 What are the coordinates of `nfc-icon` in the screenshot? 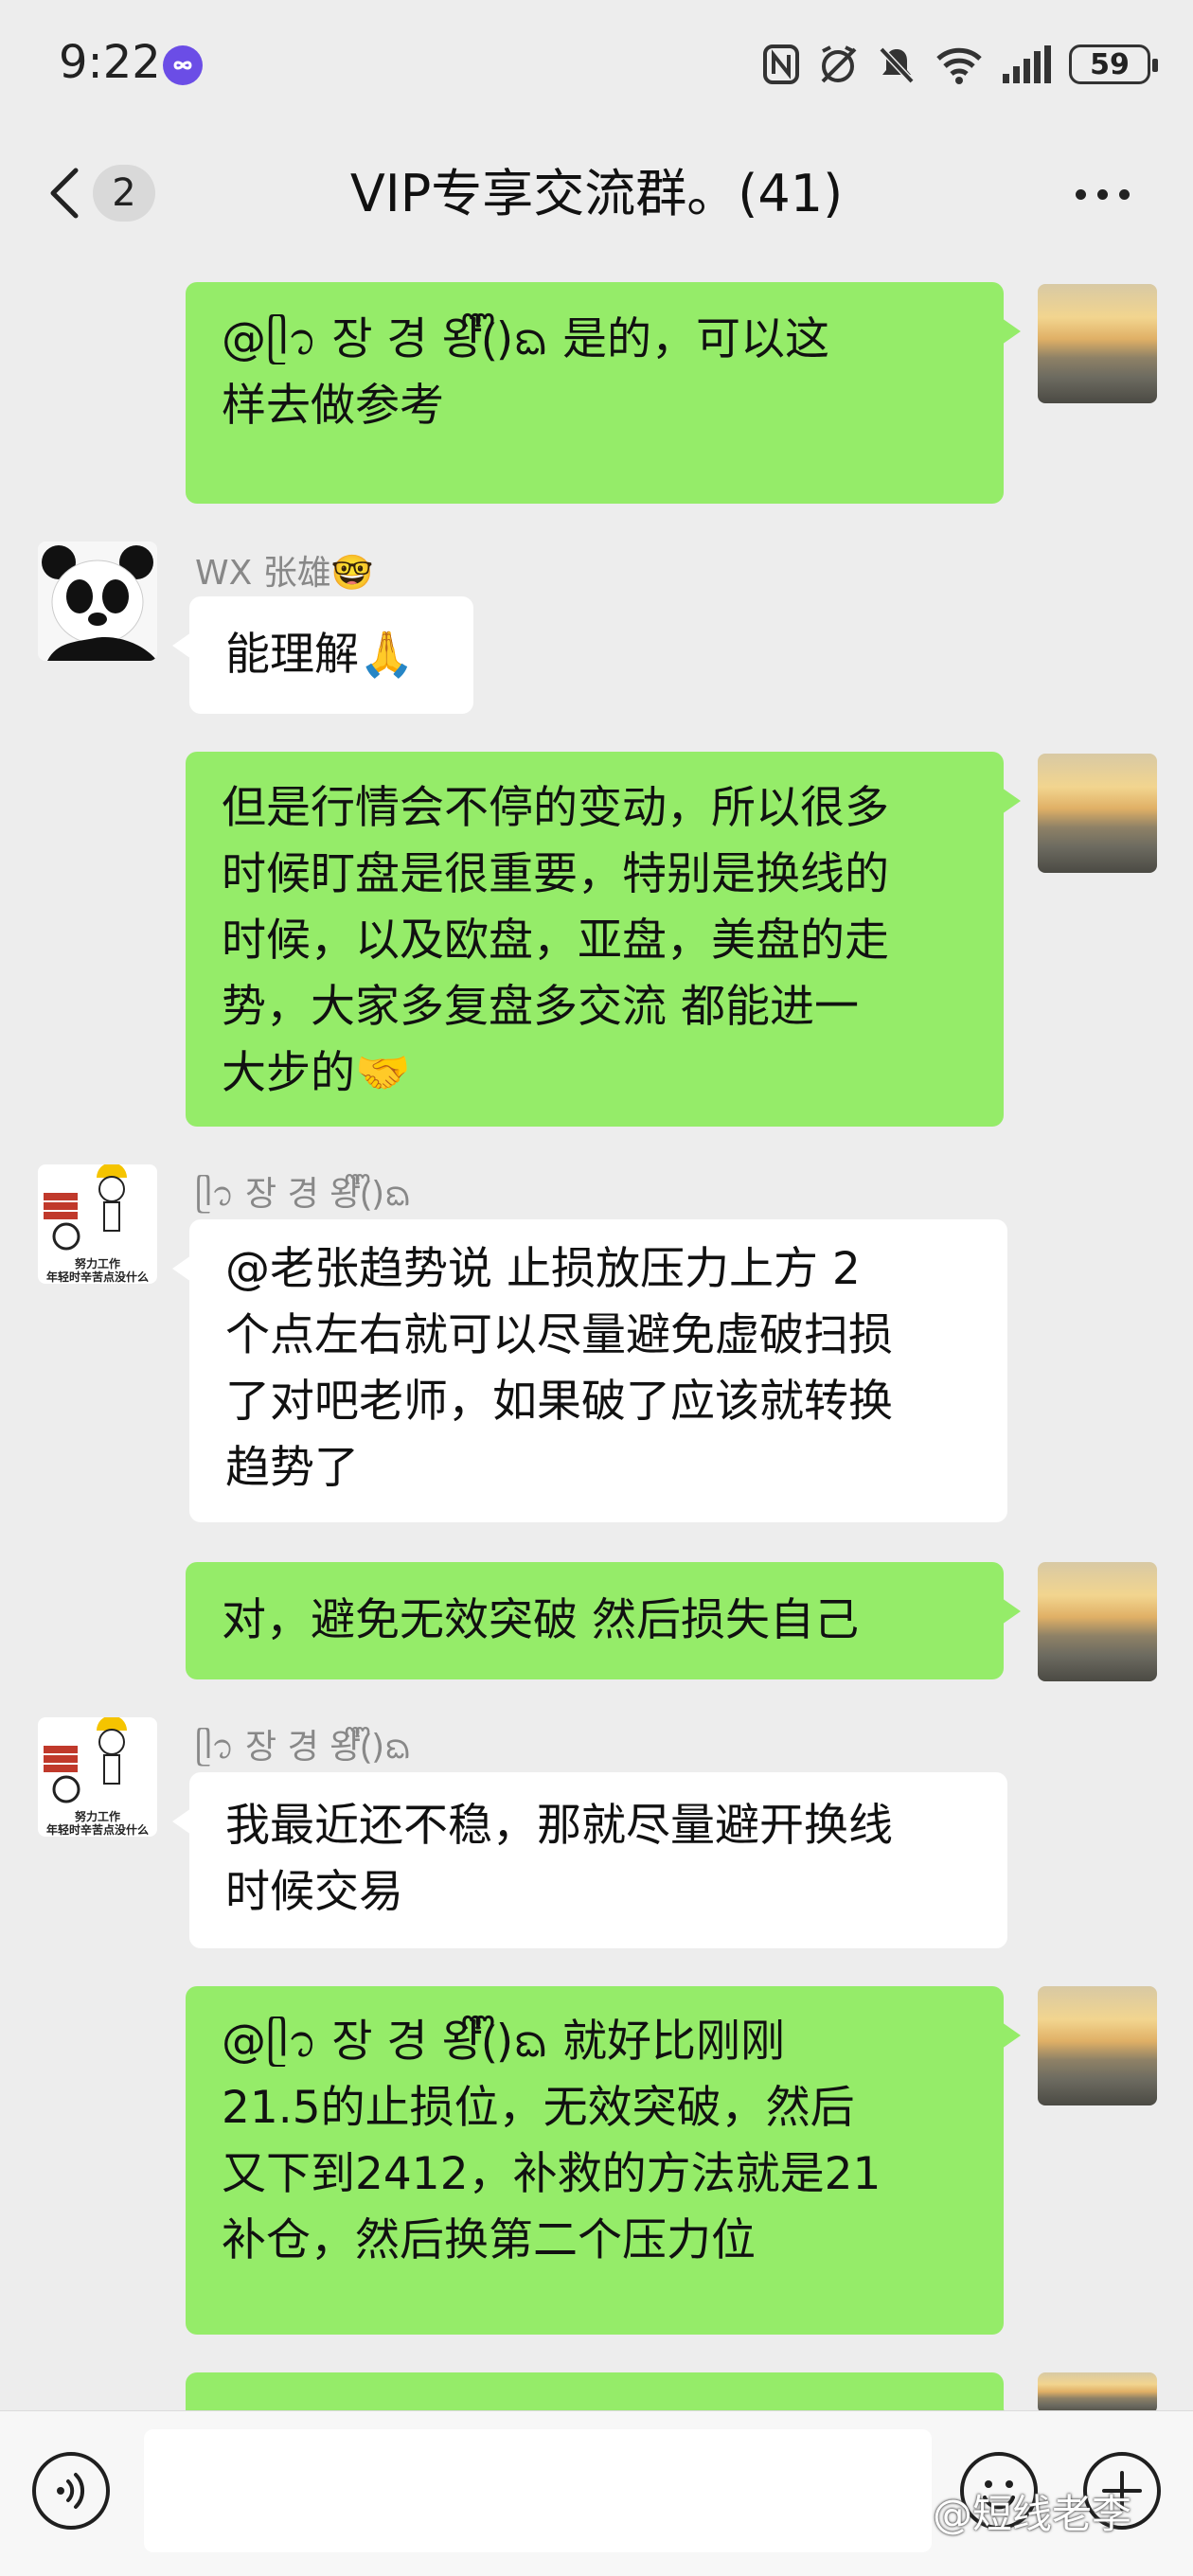 It's located at (781, 64).